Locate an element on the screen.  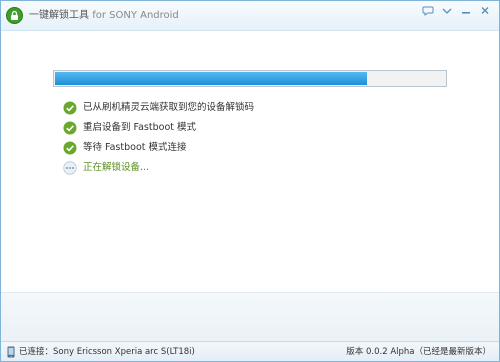
step-text: 重启设备到 Fastboot 模式 is located at coordinates (140, 127).